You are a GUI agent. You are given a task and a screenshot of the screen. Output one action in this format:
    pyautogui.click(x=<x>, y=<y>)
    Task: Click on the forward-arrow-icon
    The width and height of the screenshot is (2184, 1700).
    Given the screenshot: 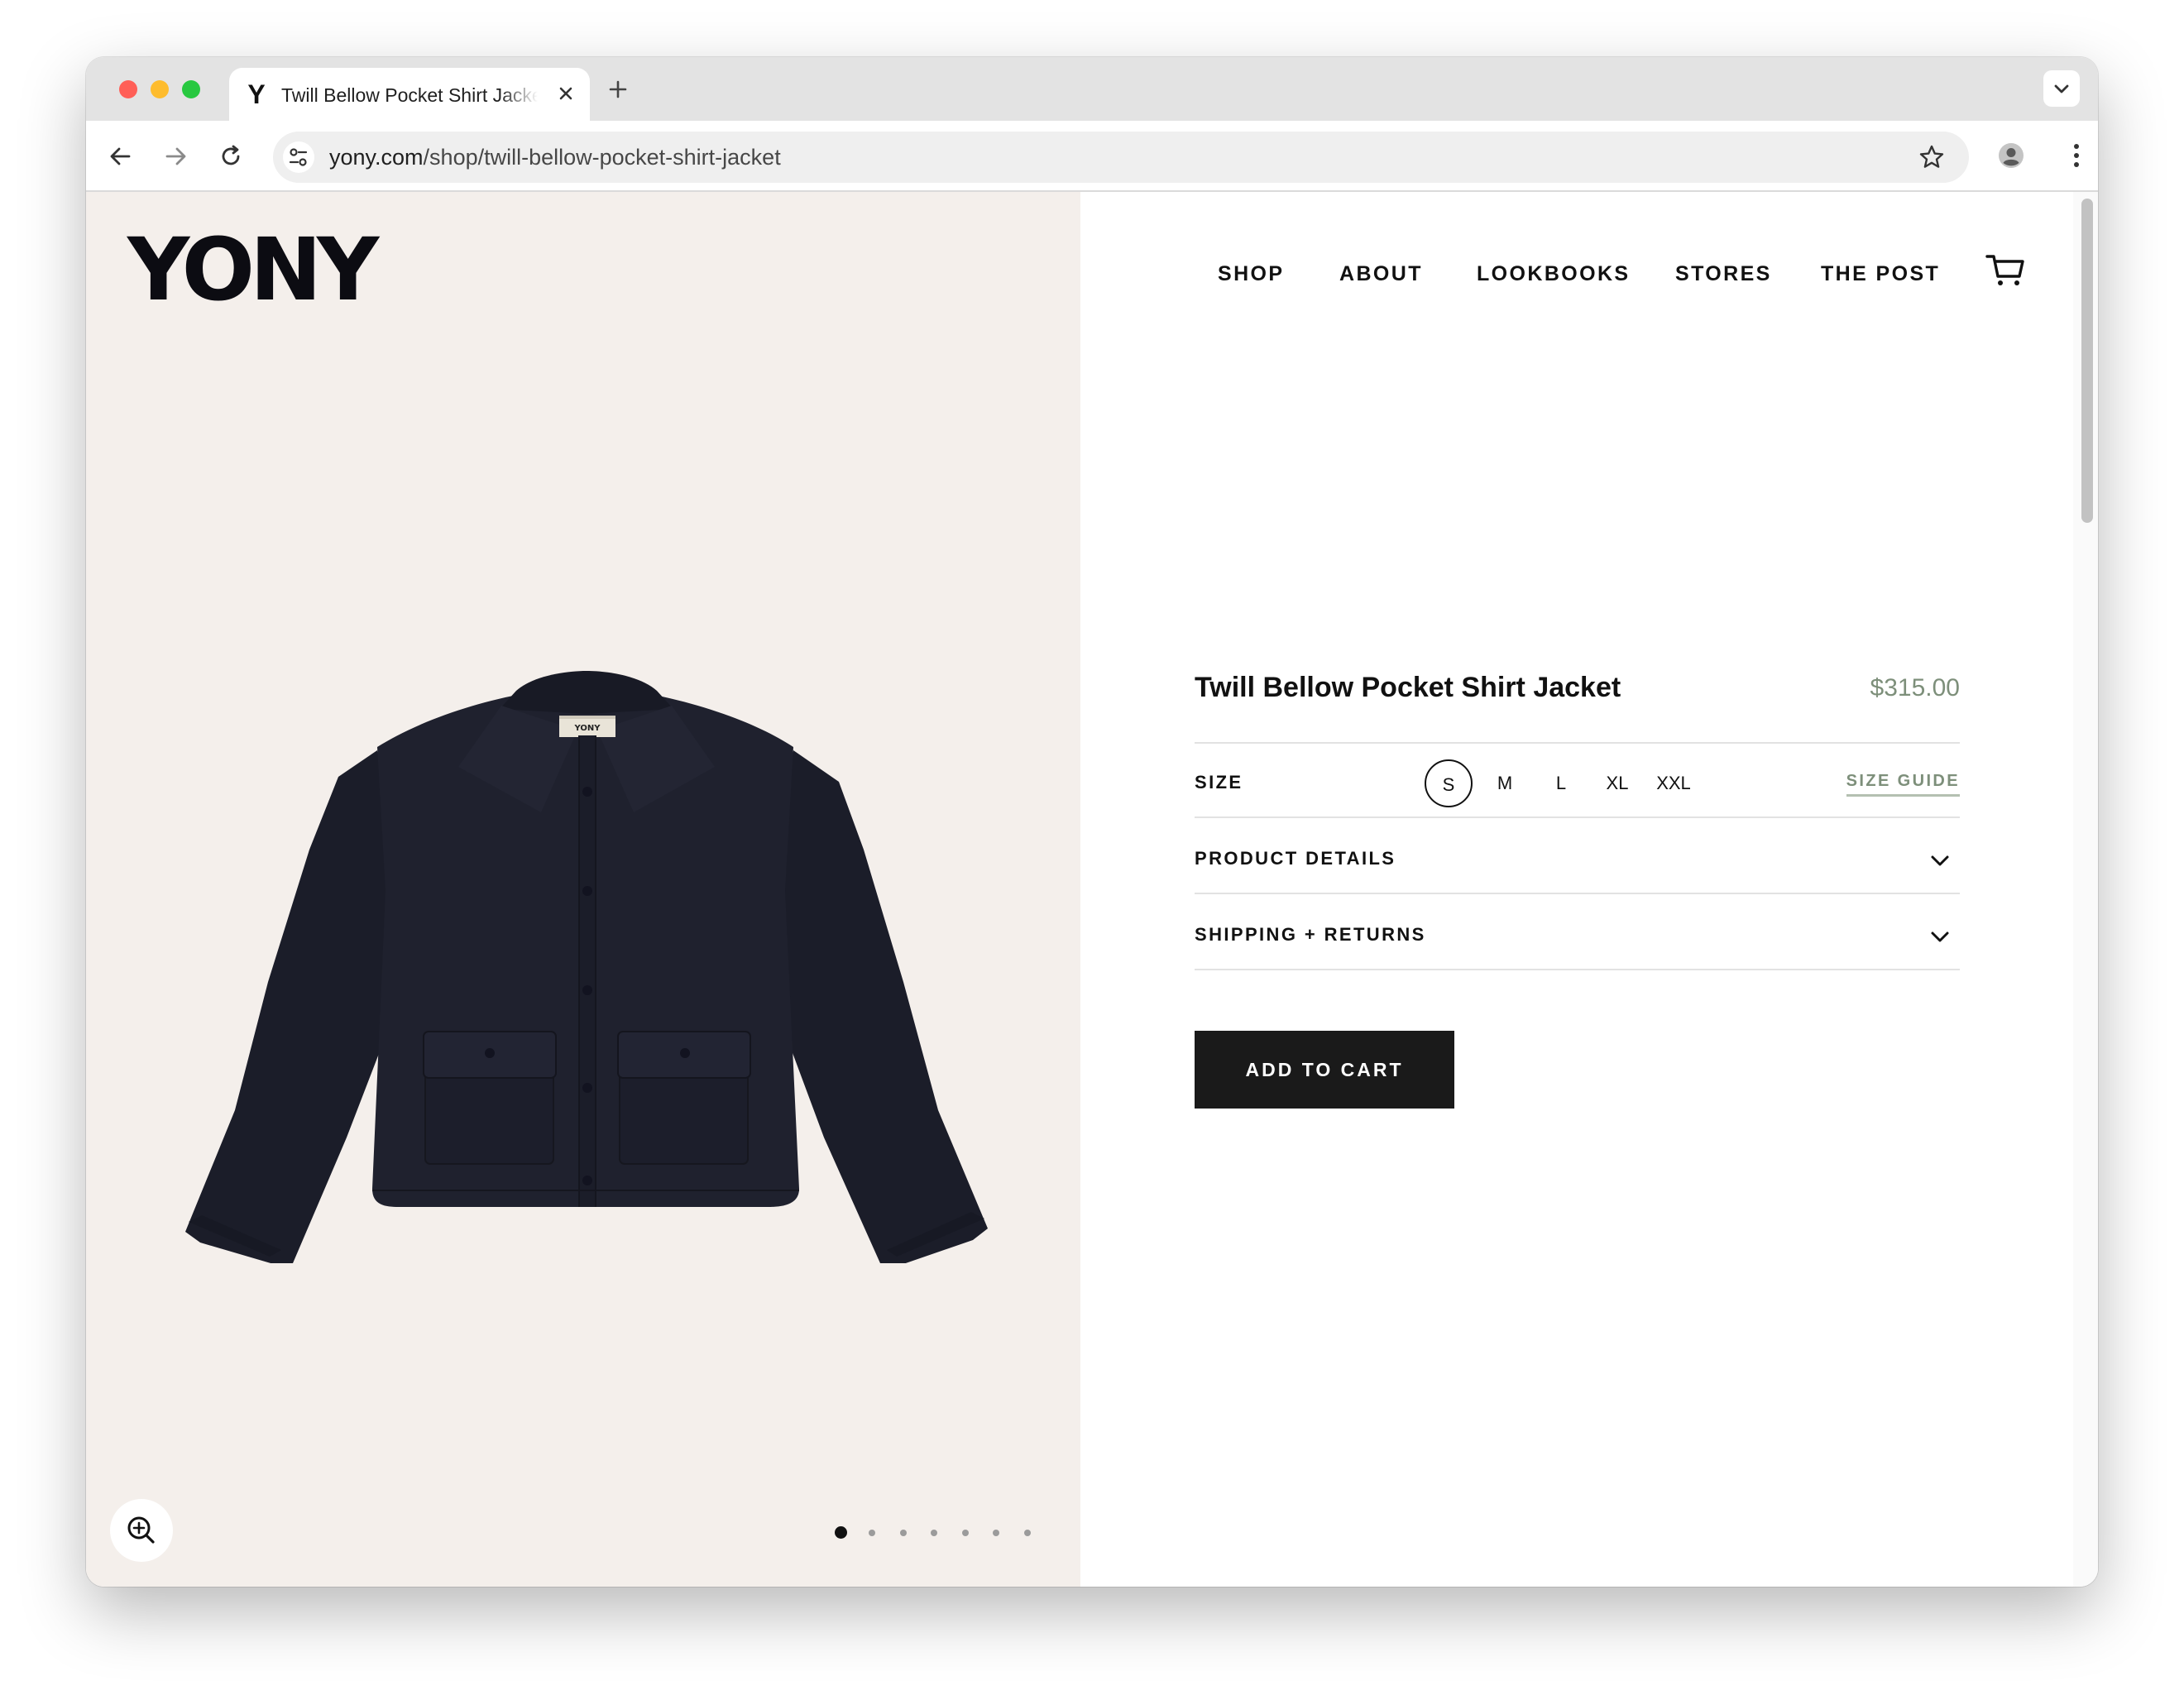 What is the action you would take?
    pyautogui.click(x=175, y=156)
    